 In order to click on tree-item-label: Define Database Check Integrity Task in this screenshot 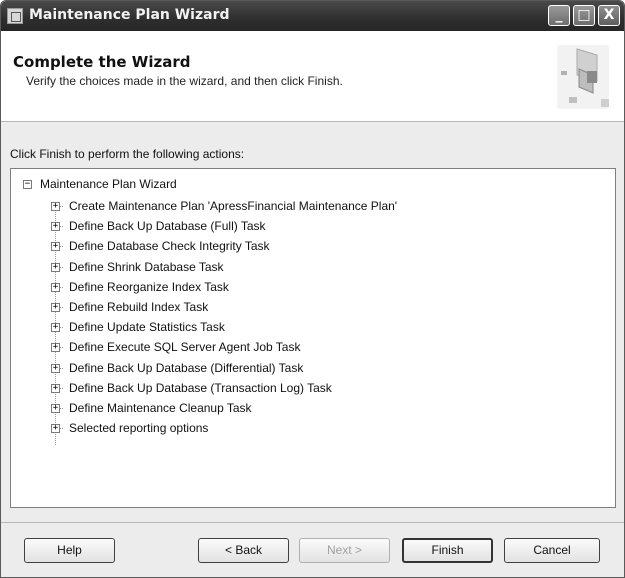, I will do `click(169, 246)`.